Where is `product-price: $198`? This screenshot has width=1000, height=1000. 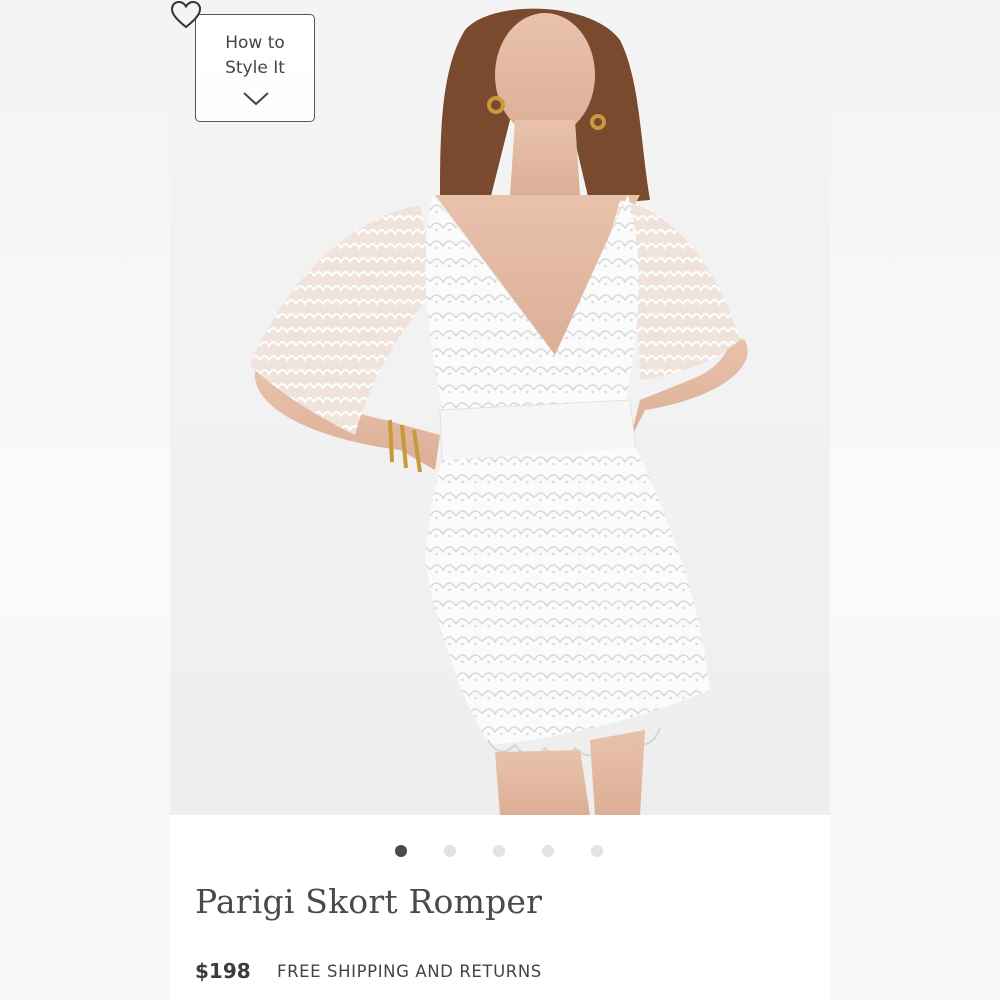 product-price: $198 is located at coordinates (223, 971).